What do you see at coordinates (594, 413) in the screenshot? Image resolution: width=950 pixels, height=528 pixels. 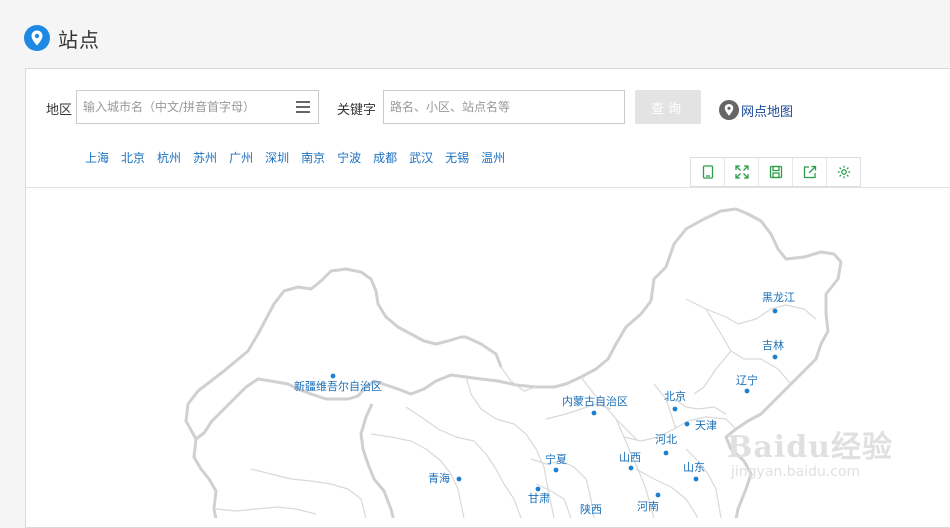 I see `dot-neimenggu` at bounding box center [594, 413].